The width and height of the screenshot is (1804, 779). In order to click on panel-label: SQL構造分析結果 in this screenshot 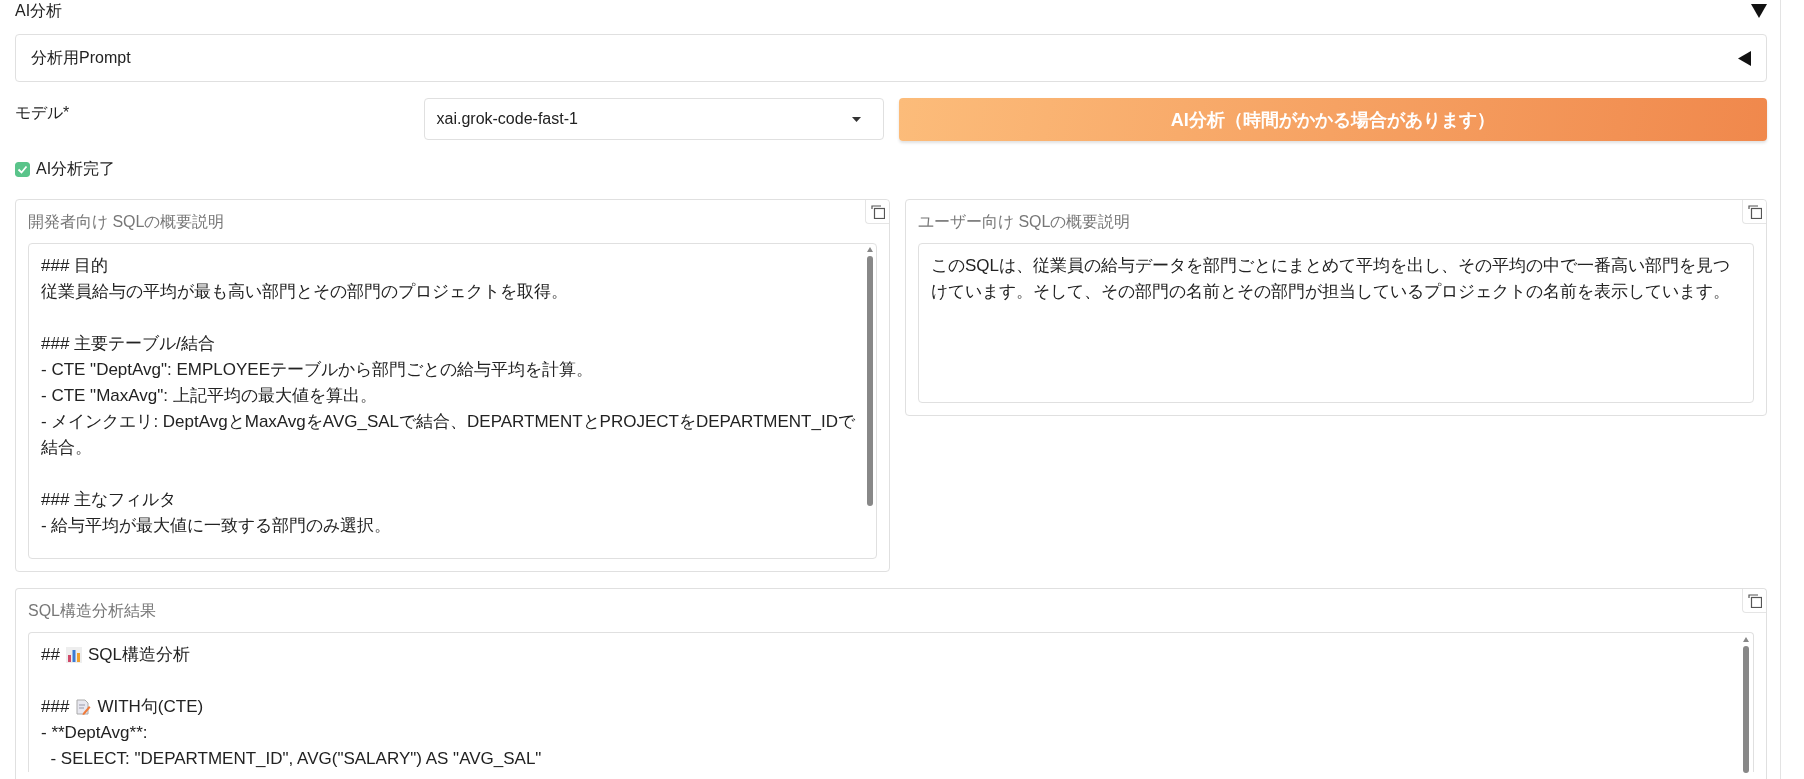, I will do `click(92, 611)`.